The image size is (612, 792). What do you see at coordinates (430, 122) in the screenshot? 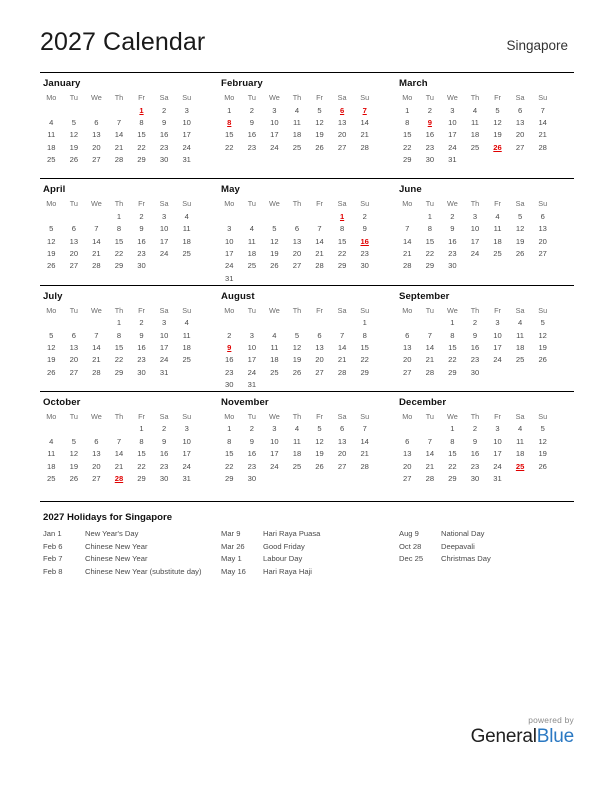
I see `day-cell-holiday: 9` at bounding box center [430, 122].